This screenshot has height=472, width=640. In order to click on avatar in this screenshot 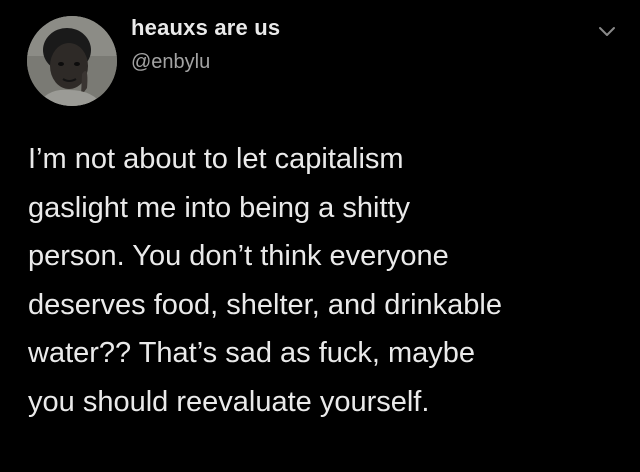, I will do `click(72, 61)`.